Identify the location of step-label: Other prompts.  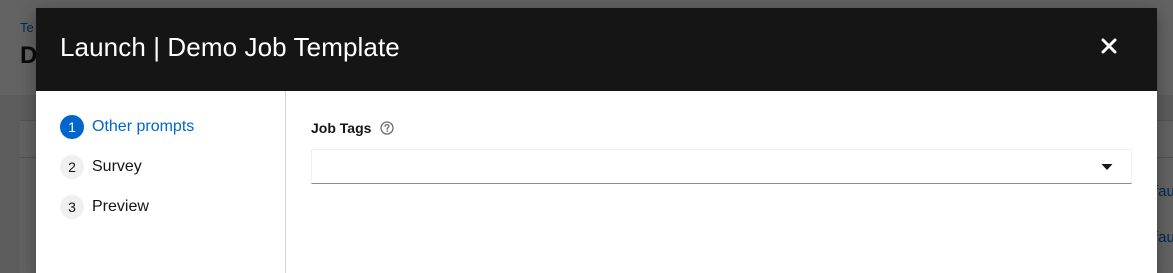
(143, 126).